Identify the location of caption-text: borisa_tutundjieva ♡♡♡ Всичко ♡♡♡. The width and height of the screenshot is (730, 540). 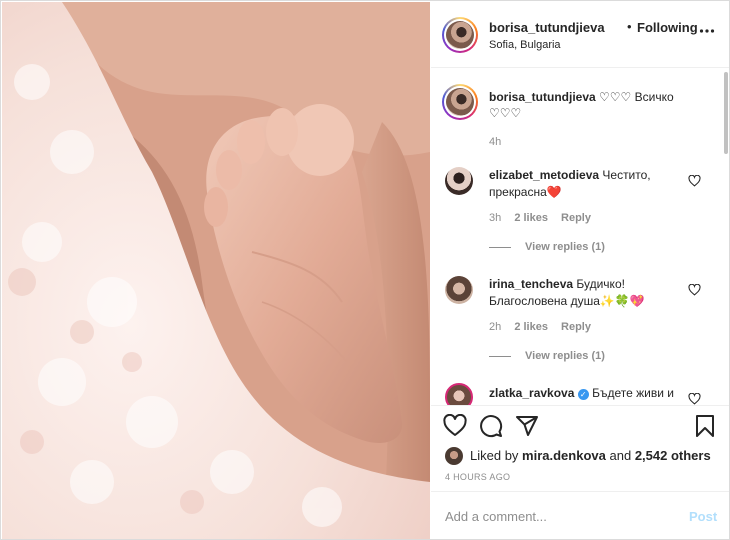
(596, 105).